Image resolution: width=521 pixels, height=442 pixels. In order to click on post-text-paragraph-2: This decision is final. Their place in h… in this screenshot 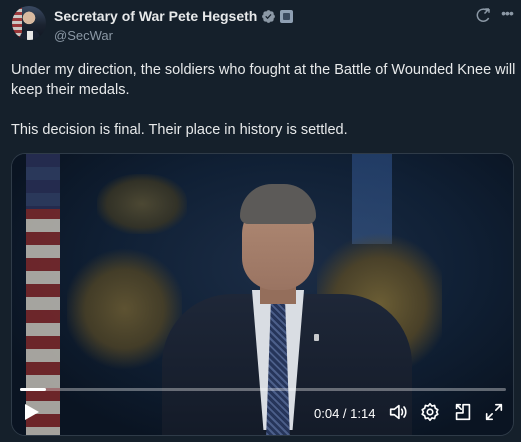, I will do `click(179, 130)`.